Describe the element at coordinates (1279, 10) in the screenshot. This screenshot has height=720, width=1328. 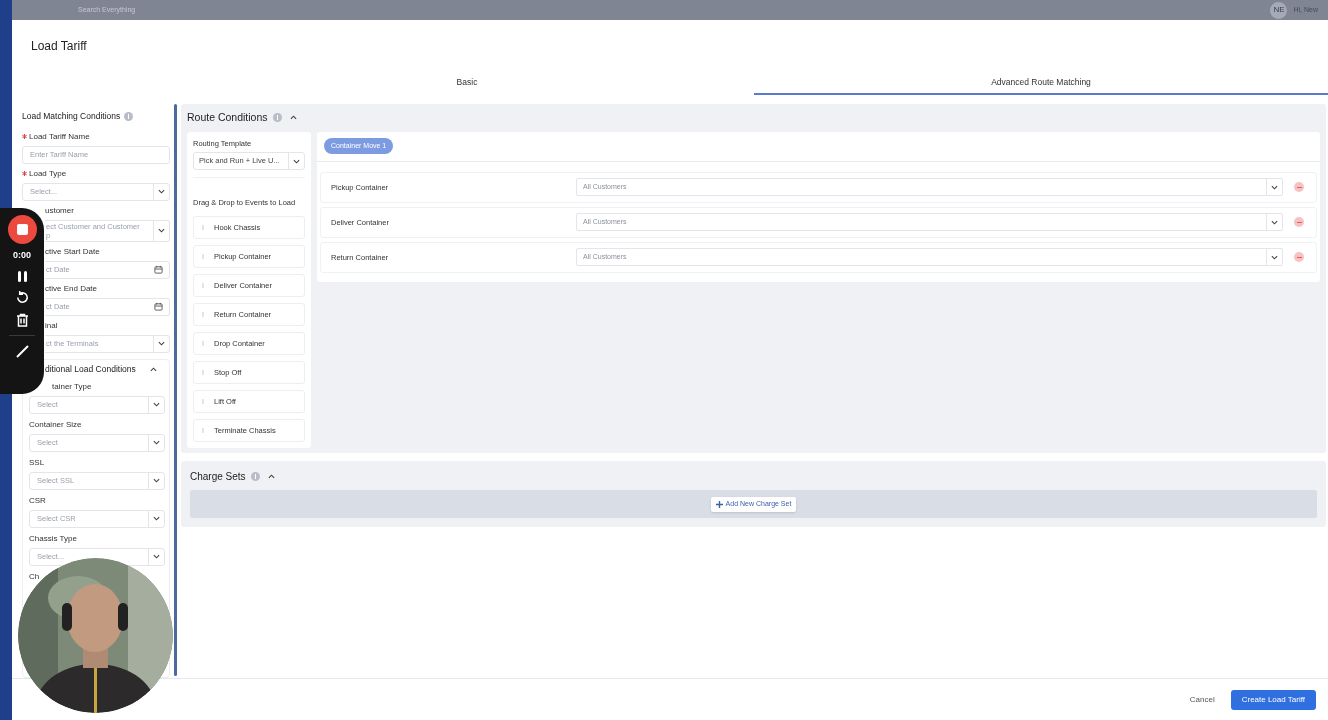
I see `avatar: NE` at that location.